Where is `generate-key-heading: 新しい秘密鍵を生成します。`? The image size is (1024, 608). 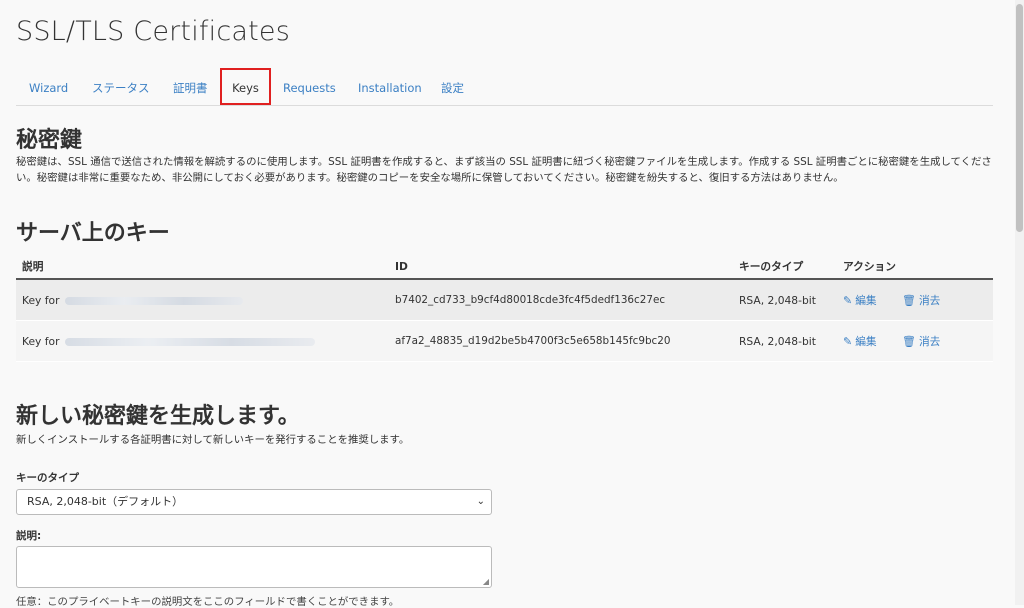 generate-key-heading: 新しい秘密鍵を生成します。 is located at coordinates (158, 416).